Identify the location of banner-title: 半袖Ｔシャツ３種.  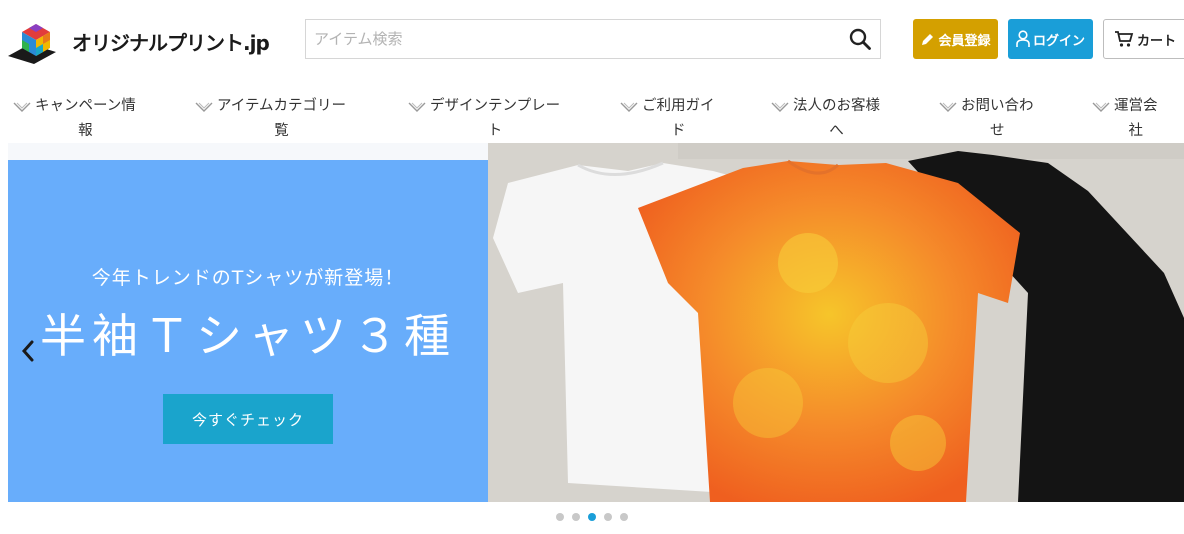
(248, 336).